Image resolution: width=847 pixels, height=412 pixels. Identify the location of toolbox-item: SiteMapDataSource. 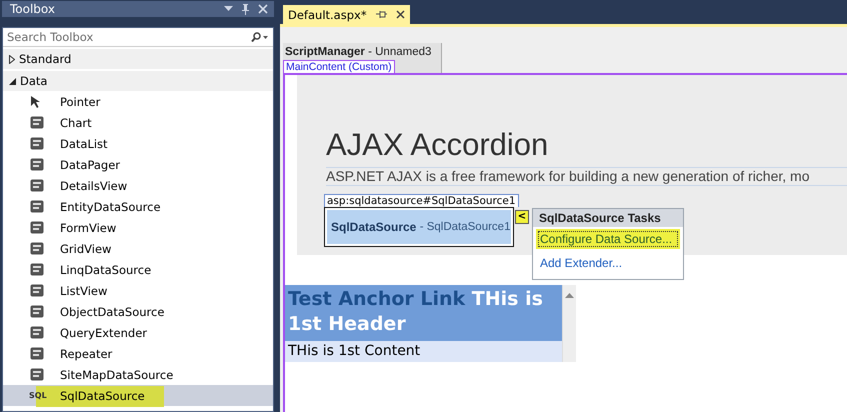
(138, 374).